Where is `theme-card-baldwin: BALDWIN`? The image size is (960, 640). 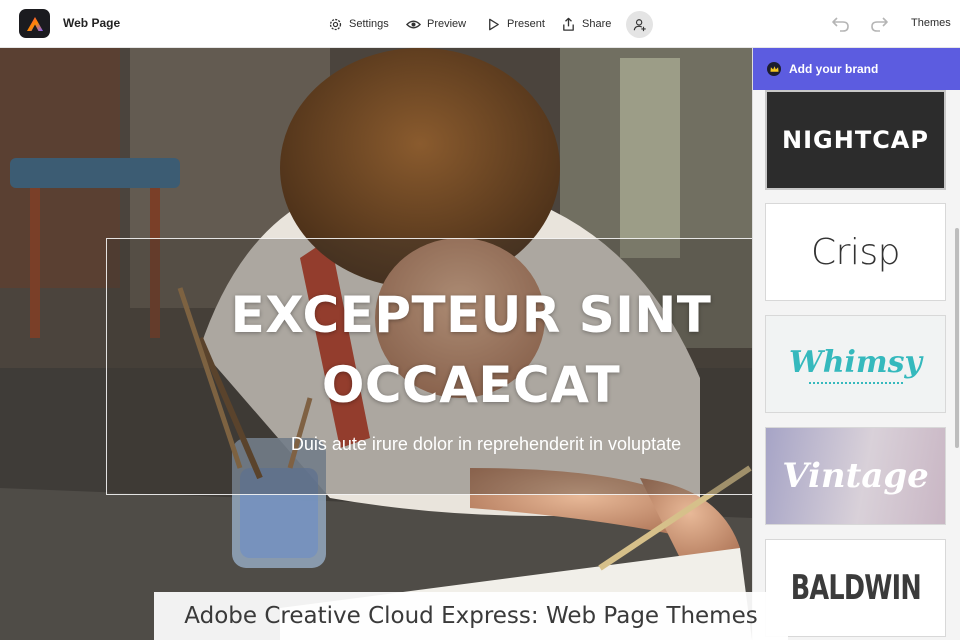
theme-card-baldwin: BALDWIN is located at coordinates (855, 588).